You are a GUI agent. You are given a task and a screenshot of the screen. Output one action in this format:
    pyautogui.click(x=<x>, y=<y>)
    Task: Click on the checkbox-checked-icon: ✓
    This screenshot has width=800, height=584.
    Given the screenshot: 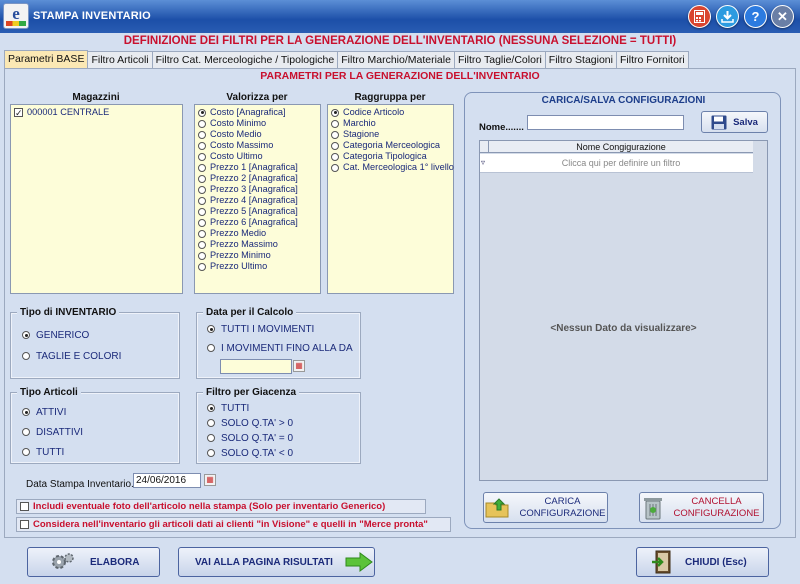 What is the action you would take?
    pyautogui.click(x=18, y=113)
    